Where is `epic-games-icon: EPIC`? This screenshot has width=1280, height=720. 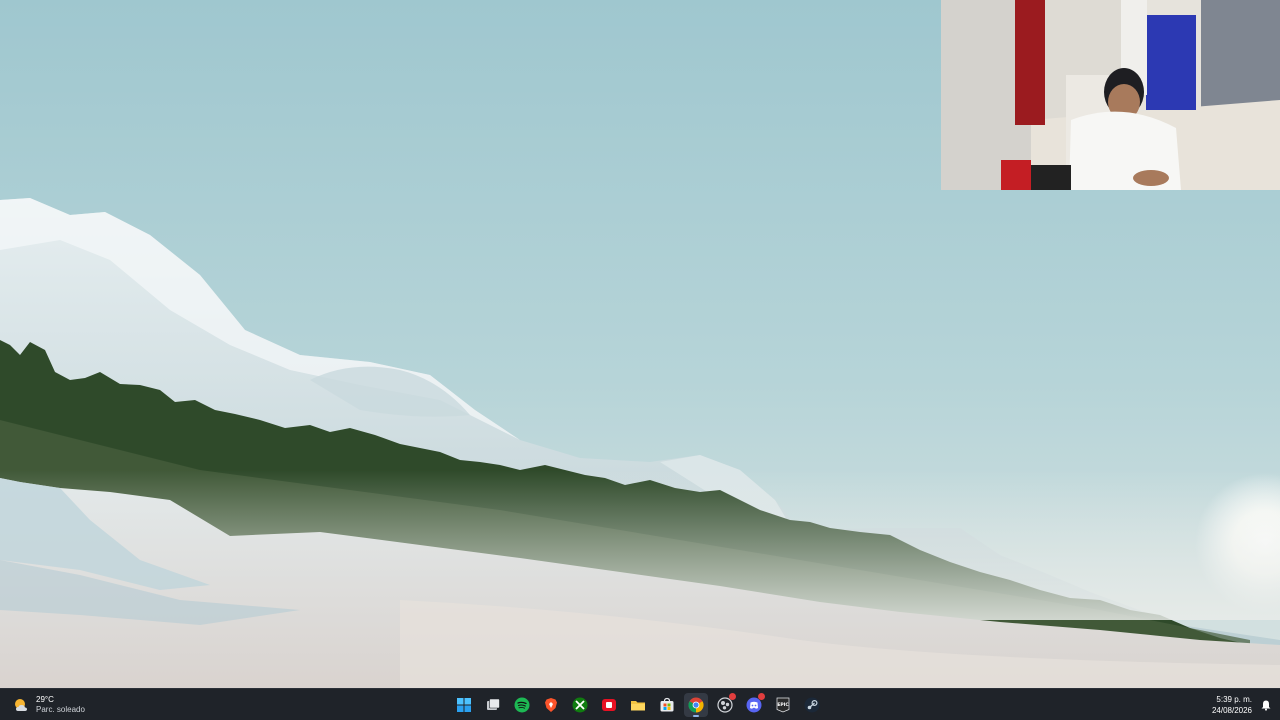 epic-games-icon: EPIC is located at coordinates (782, 705).